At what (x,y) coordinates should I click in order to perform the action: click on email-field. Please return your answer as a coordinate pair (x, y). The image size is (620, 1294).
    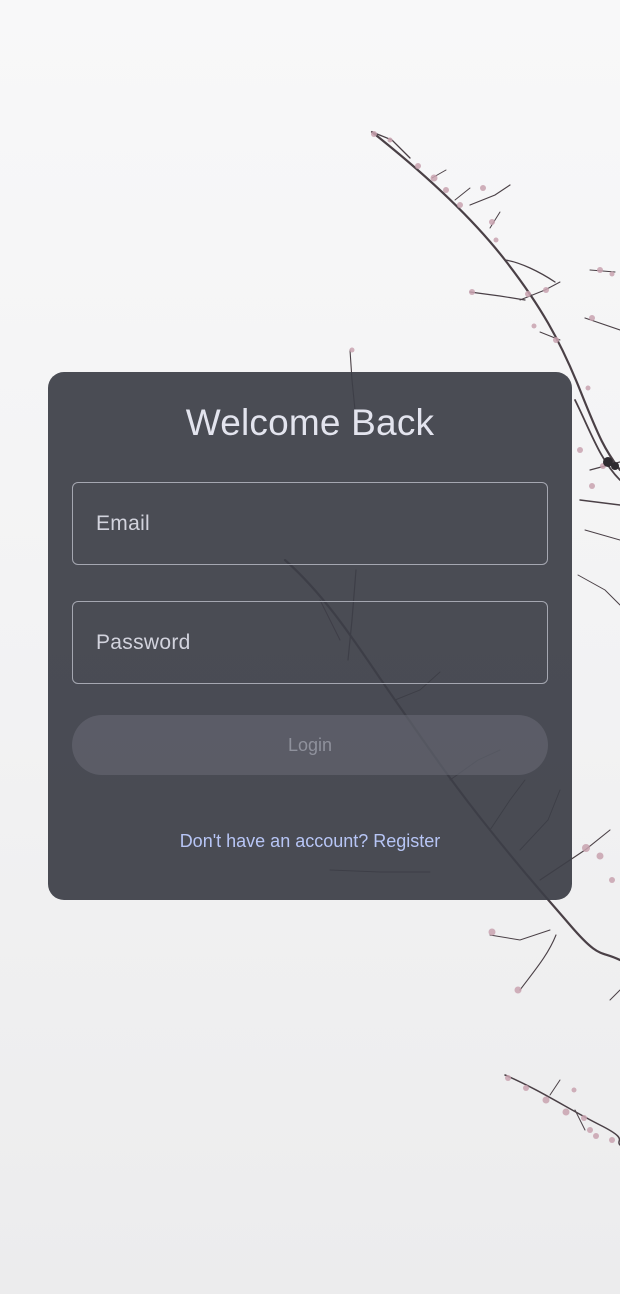
    Looking at the image, I should click on (310, 523).